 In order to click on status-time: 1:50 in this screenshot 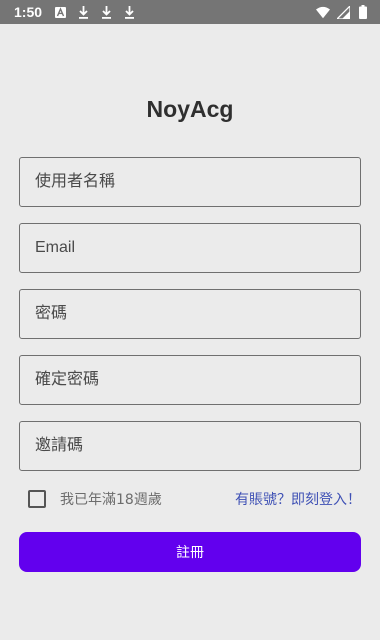, I will do `click(28, 12)`.